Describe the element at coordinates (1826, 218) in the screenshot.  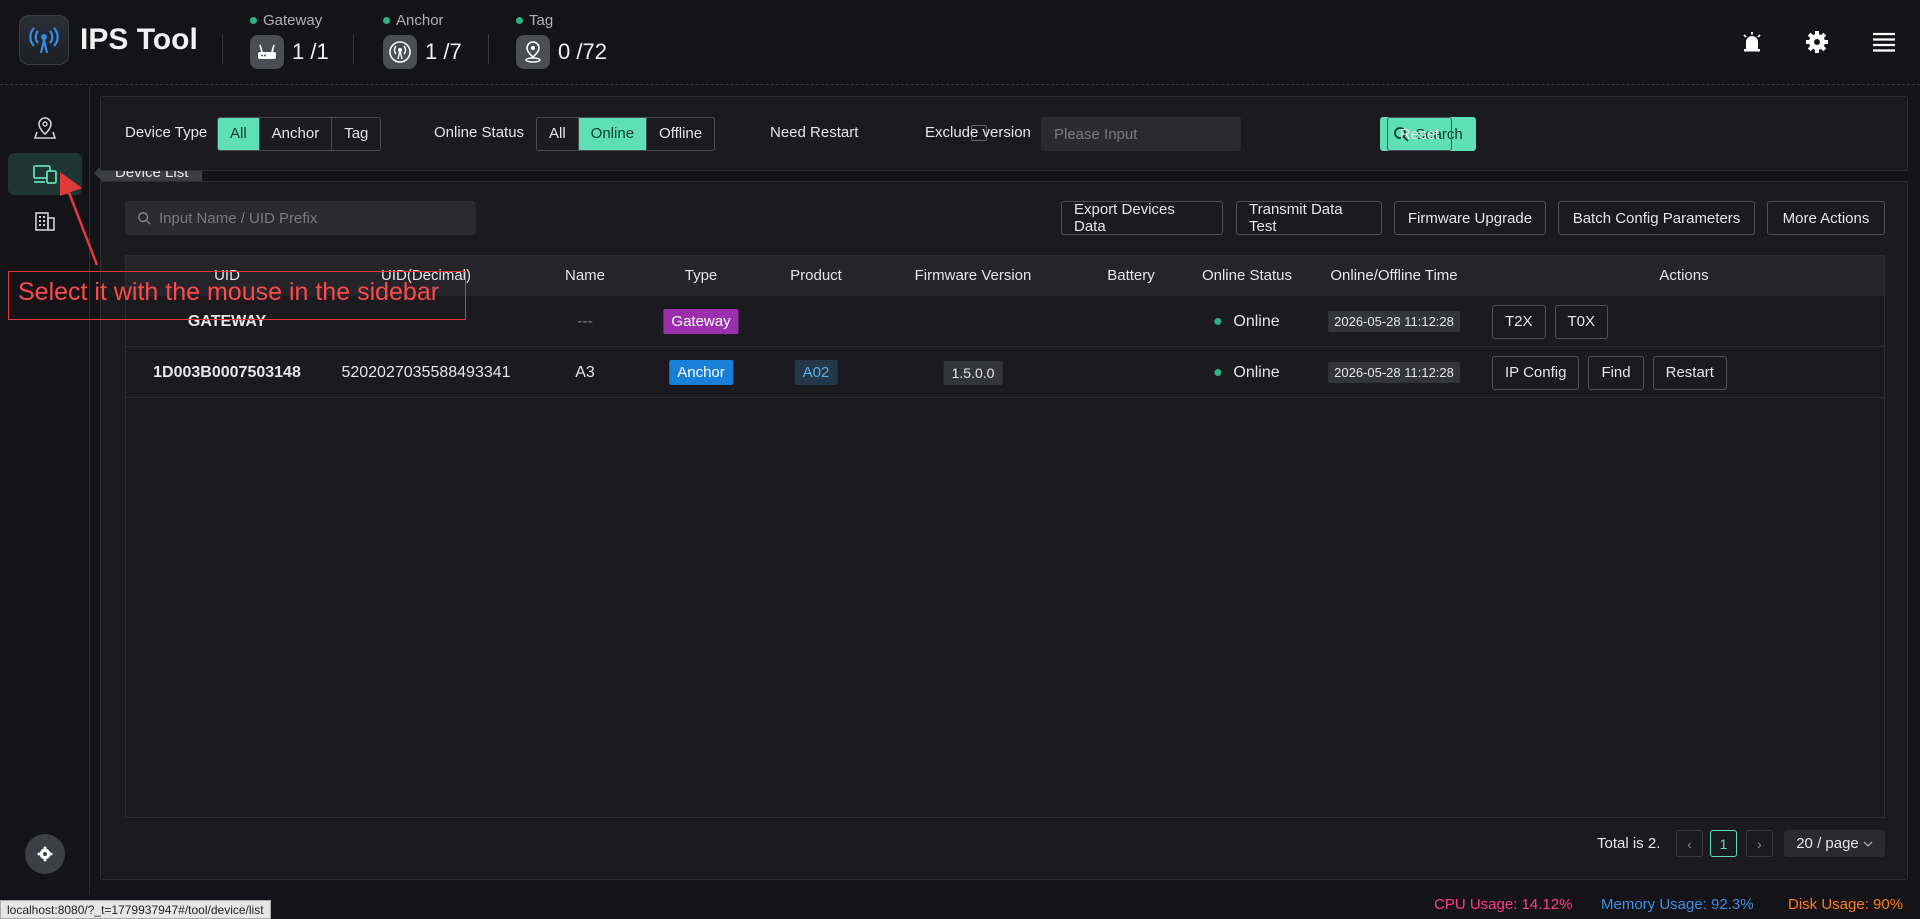
I see `more-actions-button: More Actions` at that location.